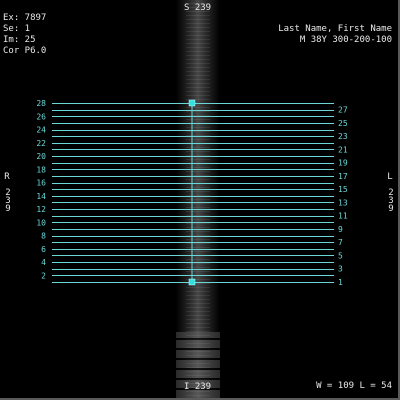 The image size is (400, 400). I want to click on slice-label-left: 26, so click(41, 116).